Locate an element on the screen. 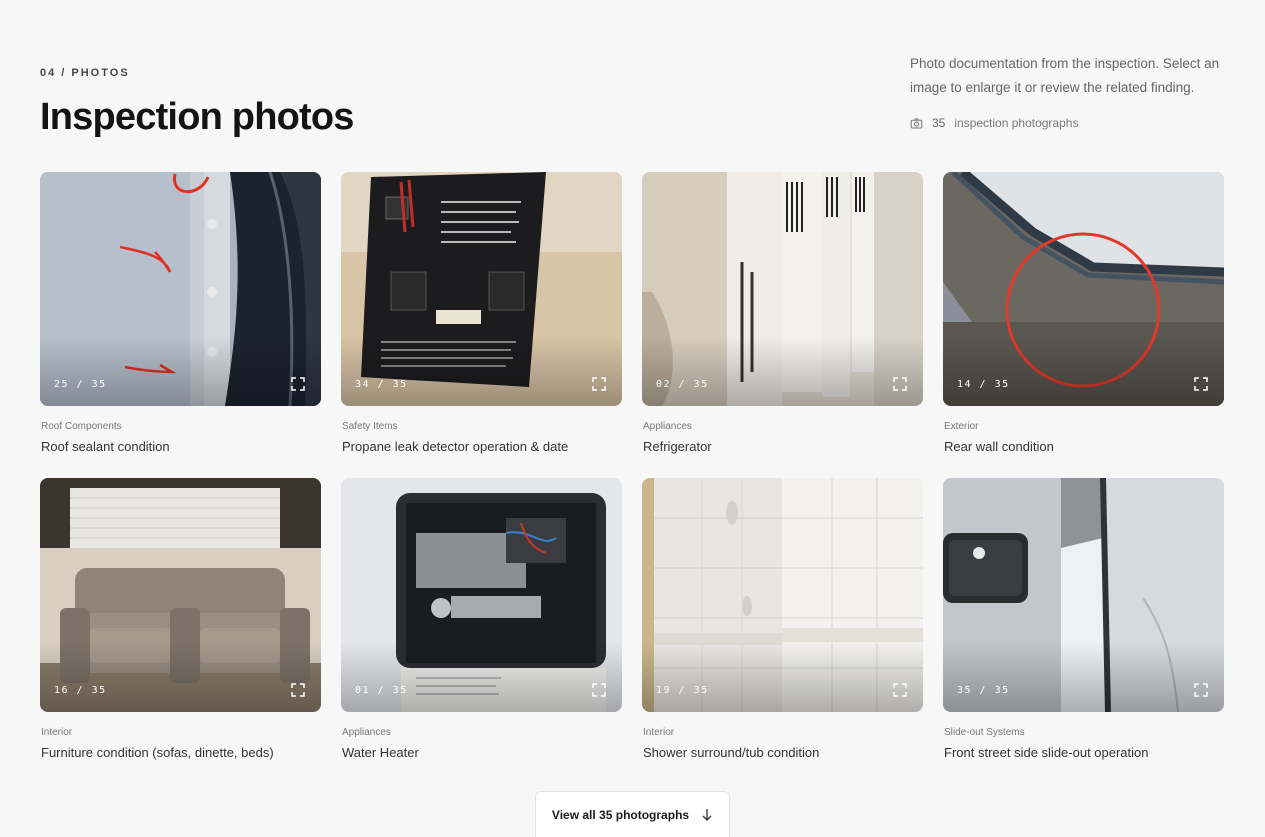  photo-count: 35 inspection photographs is located at coordinates (994, 123).